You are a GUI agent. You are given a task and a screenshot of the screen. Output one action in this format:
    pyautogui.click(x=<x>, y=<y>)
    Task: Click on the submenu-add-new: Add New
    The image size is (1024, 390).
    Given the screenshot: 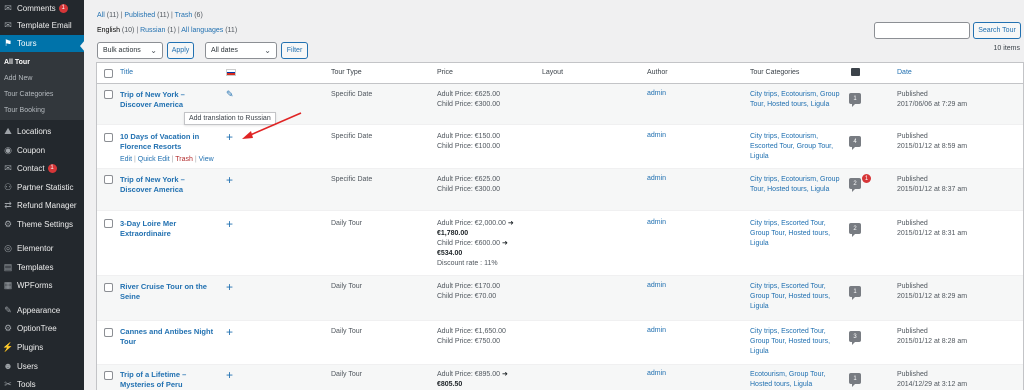 What is the action you would take?
    pyautogui.click(x=18, y=78)
    